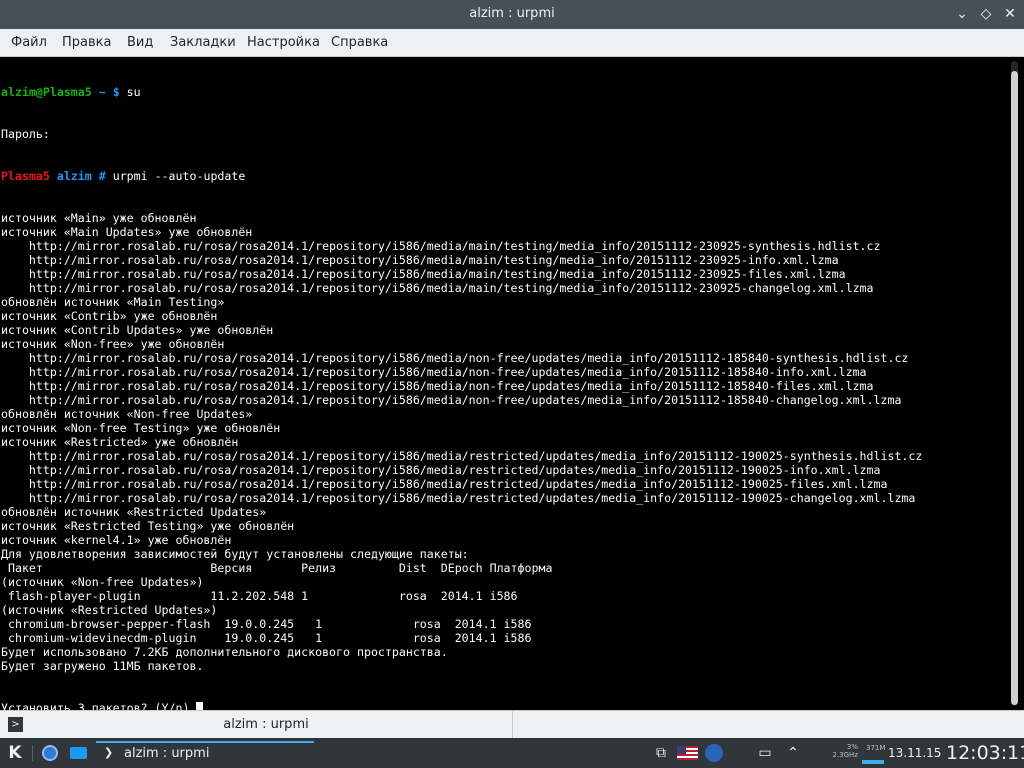  What do you see at coordinates (167, 753) in the screenshot?
I see `task-label: alzim : urpmi` at bounding box center [167, 753].